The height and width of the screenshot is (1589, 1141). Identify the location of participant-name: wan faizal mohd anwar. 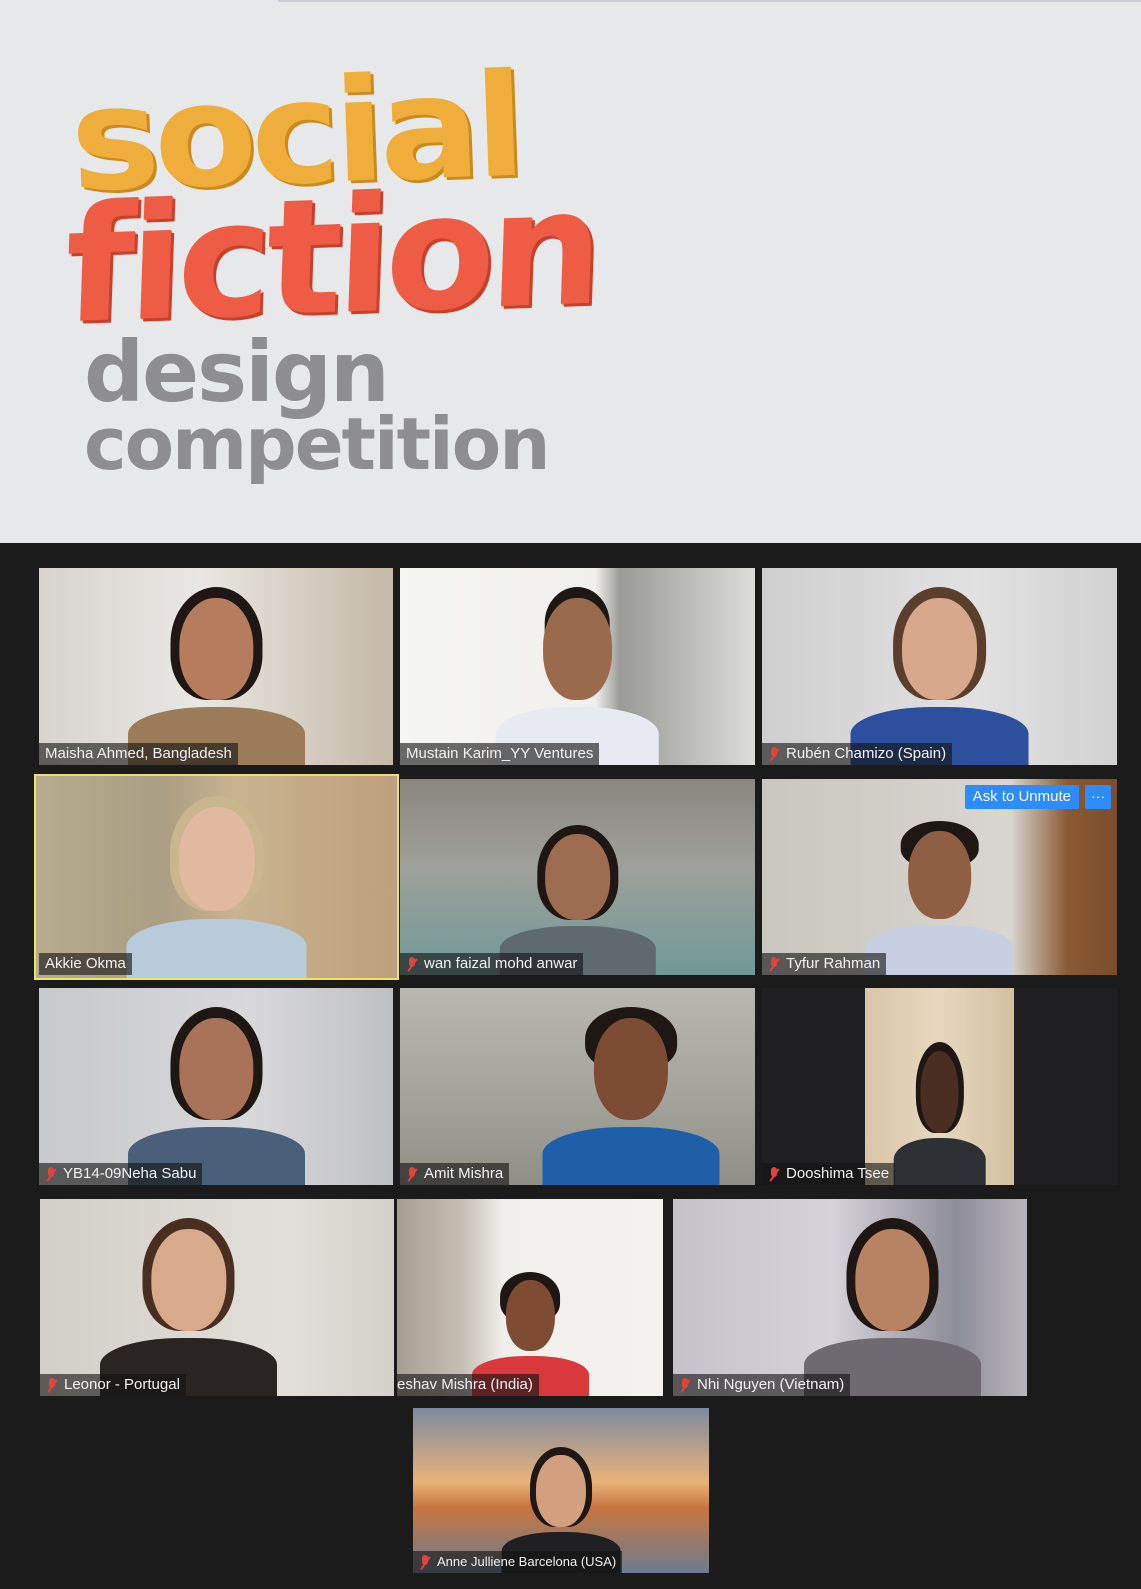
(501, 963).